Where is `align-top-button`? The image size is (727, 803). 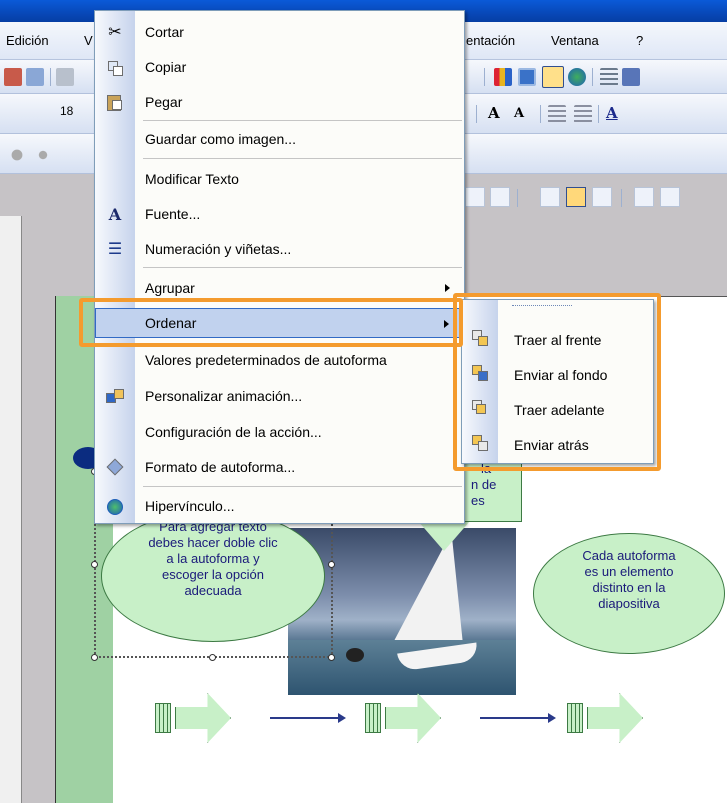
align-top-button is located at coordinates (550, 197).